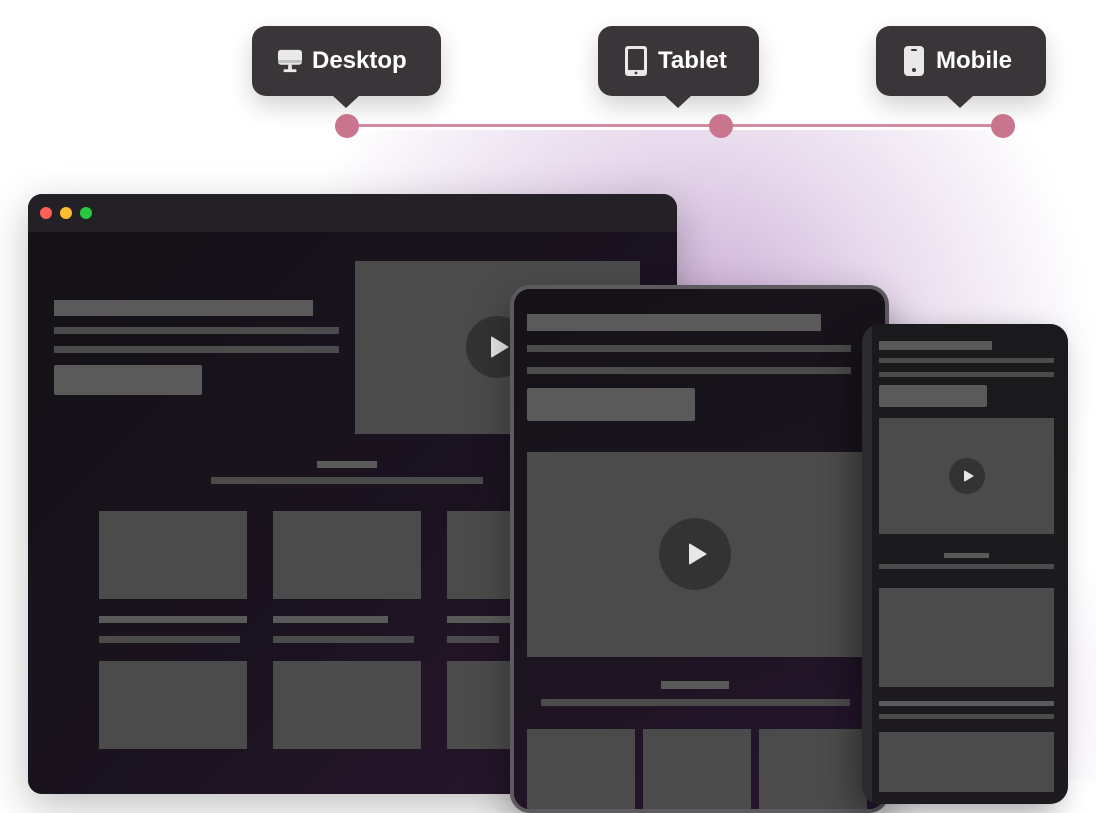 The width and height of the screenshot is (1096, 813). What do you see at coordinates (974, 60) in the screenshot?
I see `breakpoint-mobile-label: Mobile` at bounding box center [974, 60].